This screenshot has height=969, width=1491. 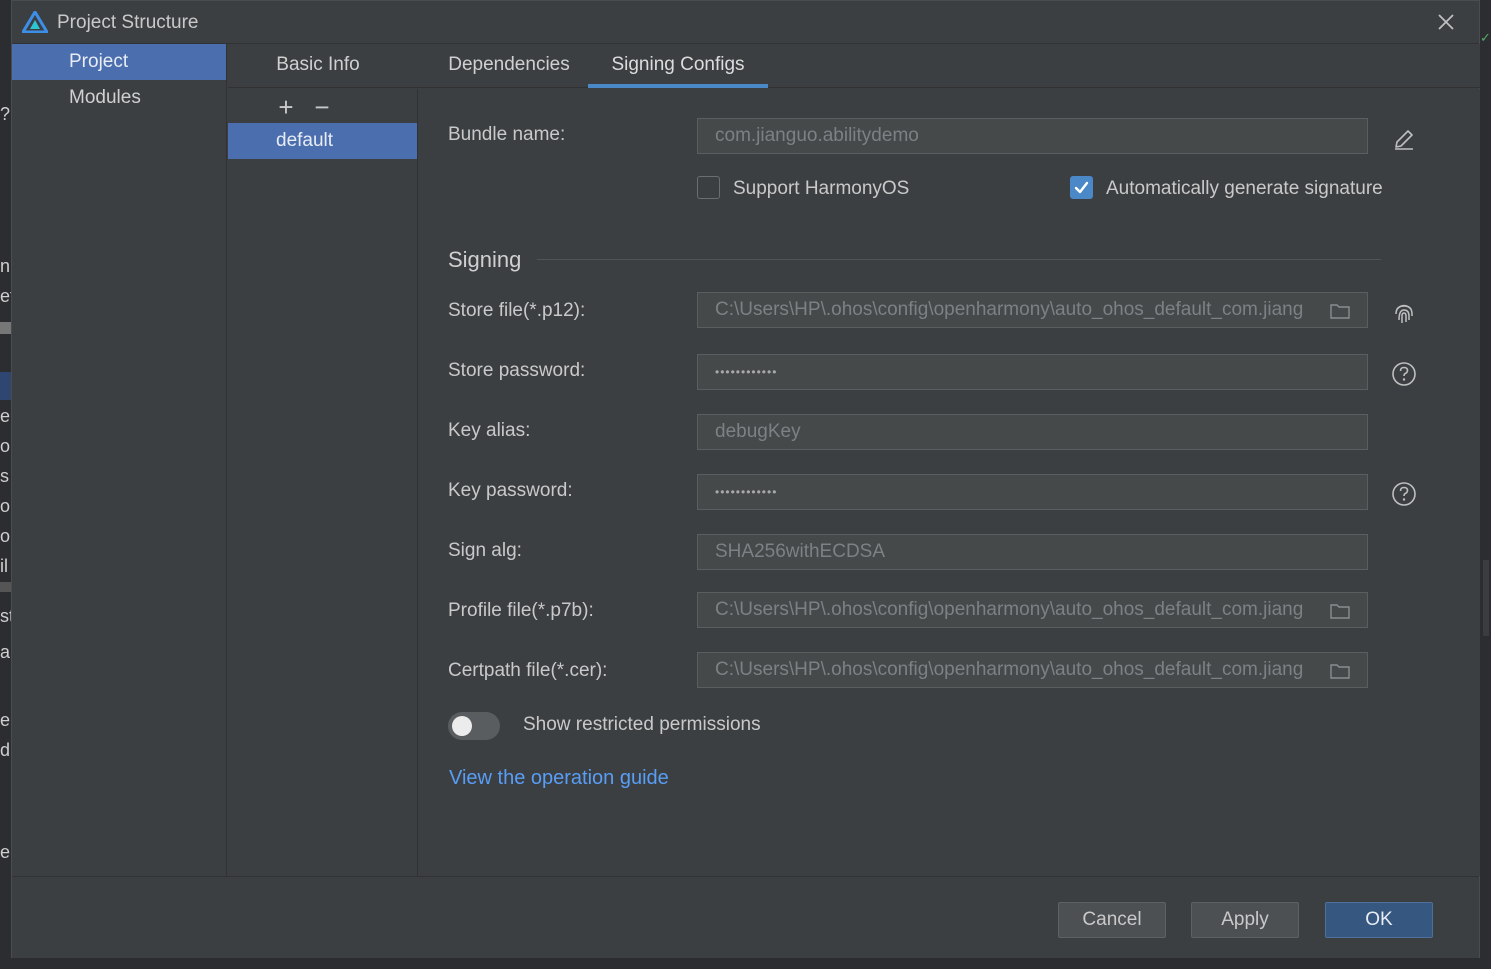 What do you see at coordinates (5, 386) in the screenshot?
I see `background-selection` at bounding box center [5, 386].